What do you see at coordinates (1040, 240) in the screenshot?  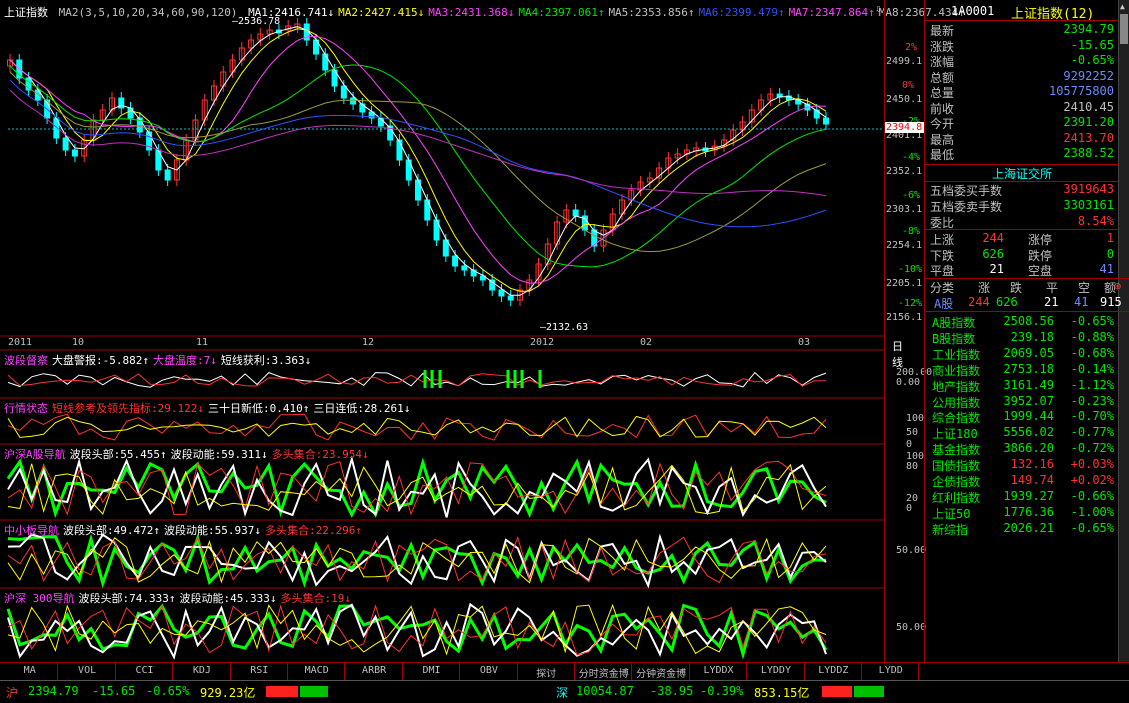 I see `updown-label: 涨停` at bounding box center [1040, 240].